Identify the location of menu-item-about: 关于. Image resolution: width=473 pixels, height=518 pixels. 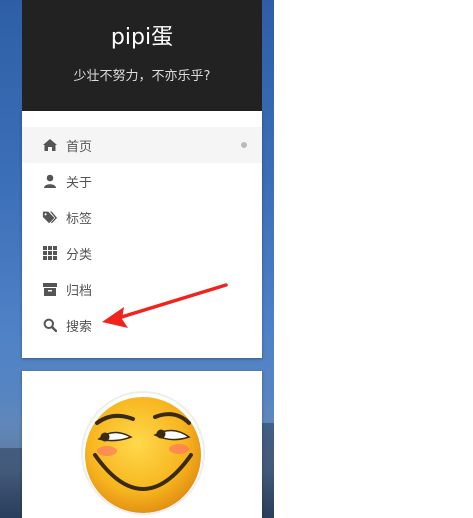
(142, 181).